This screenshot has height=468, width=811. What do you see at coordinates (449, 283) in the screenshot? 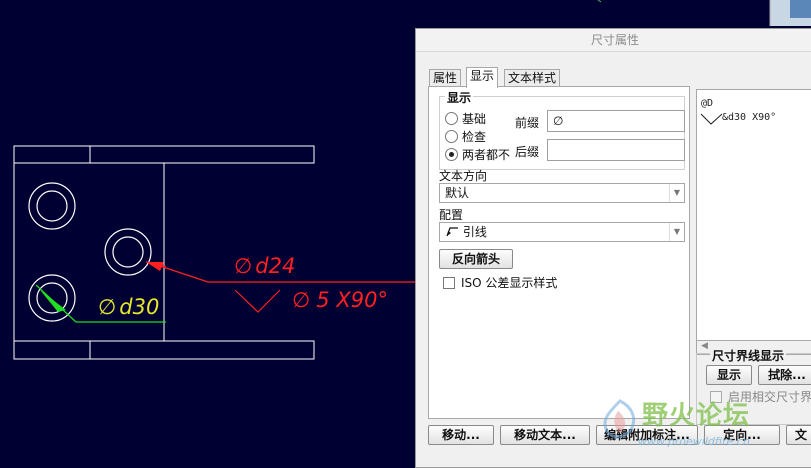
I see `iso-tolerance-checkbox` at bounding box center [449, 283].